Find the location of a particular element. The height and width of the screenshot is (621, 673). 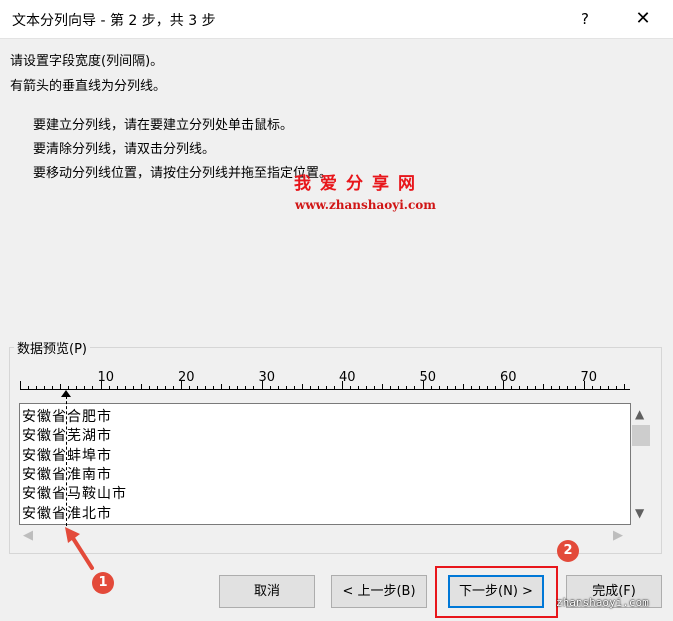

scroll-down-icon: ▼ is located at coordinates (639, 513).